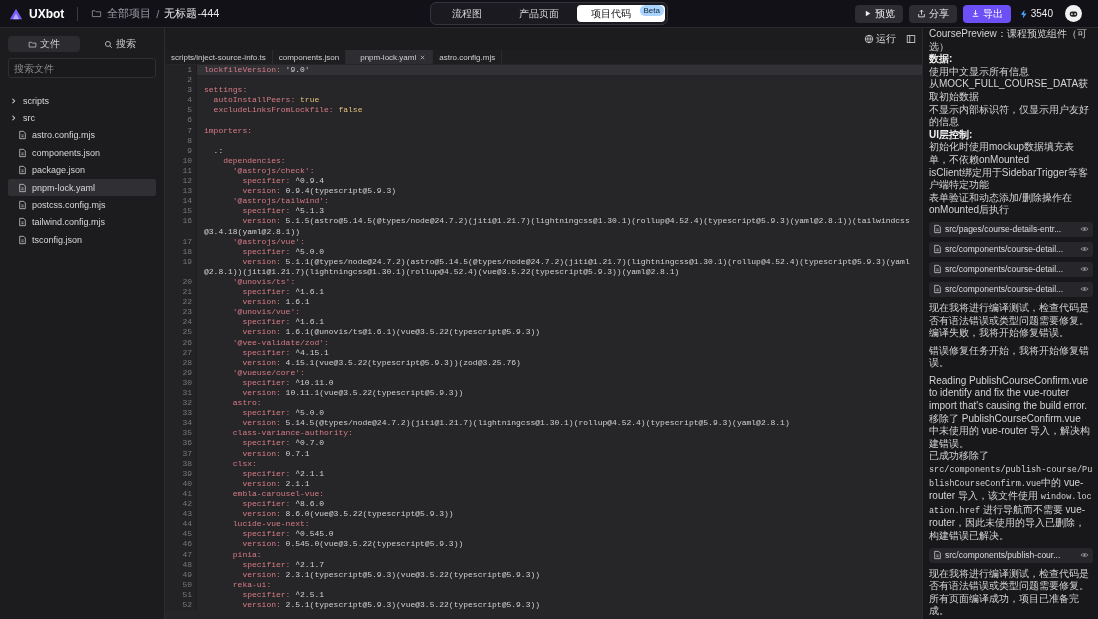  What do you see at coordinates (1010, 431) in the screenshot?
I see `message-text: 移除了 PublishCourseConfirm.vue 中未使用的 vue-router 导入，解决构建错误。` at bounding box center [1010, 431].